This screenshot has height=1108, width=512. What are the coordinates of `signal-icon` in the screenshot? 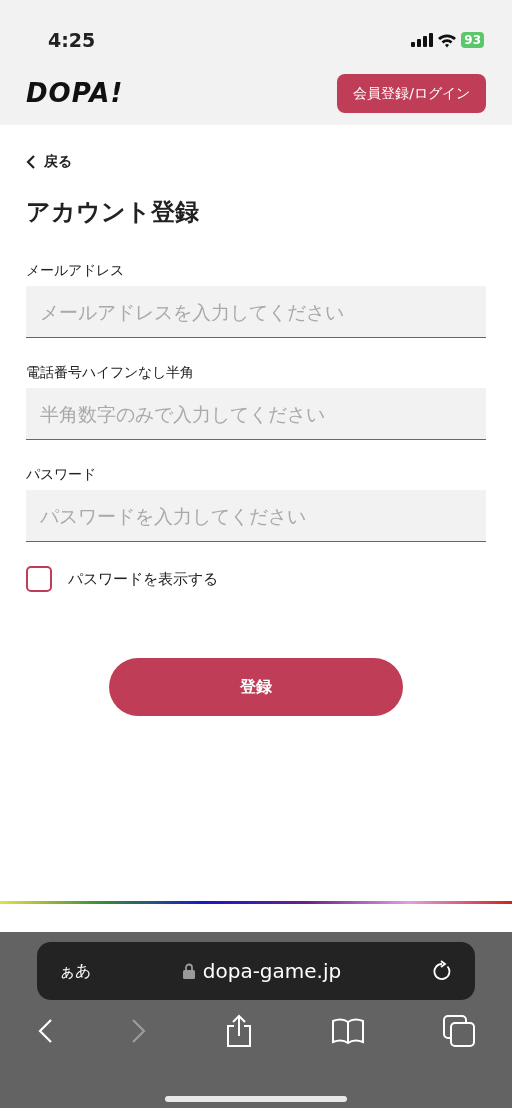 It's located at (422, 40).